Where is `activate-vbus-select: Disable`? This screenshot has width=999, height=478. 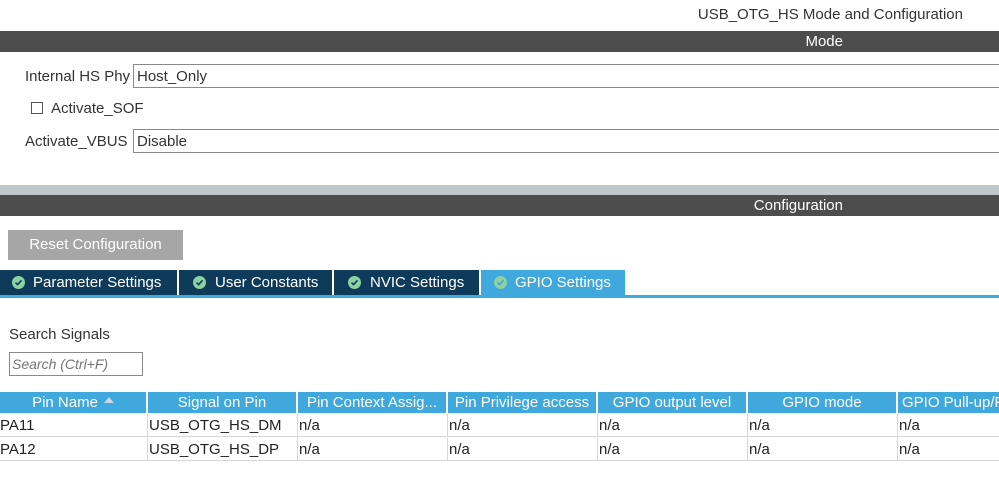
activate-vbus-select: Disable is located at coordinates (566, 141).